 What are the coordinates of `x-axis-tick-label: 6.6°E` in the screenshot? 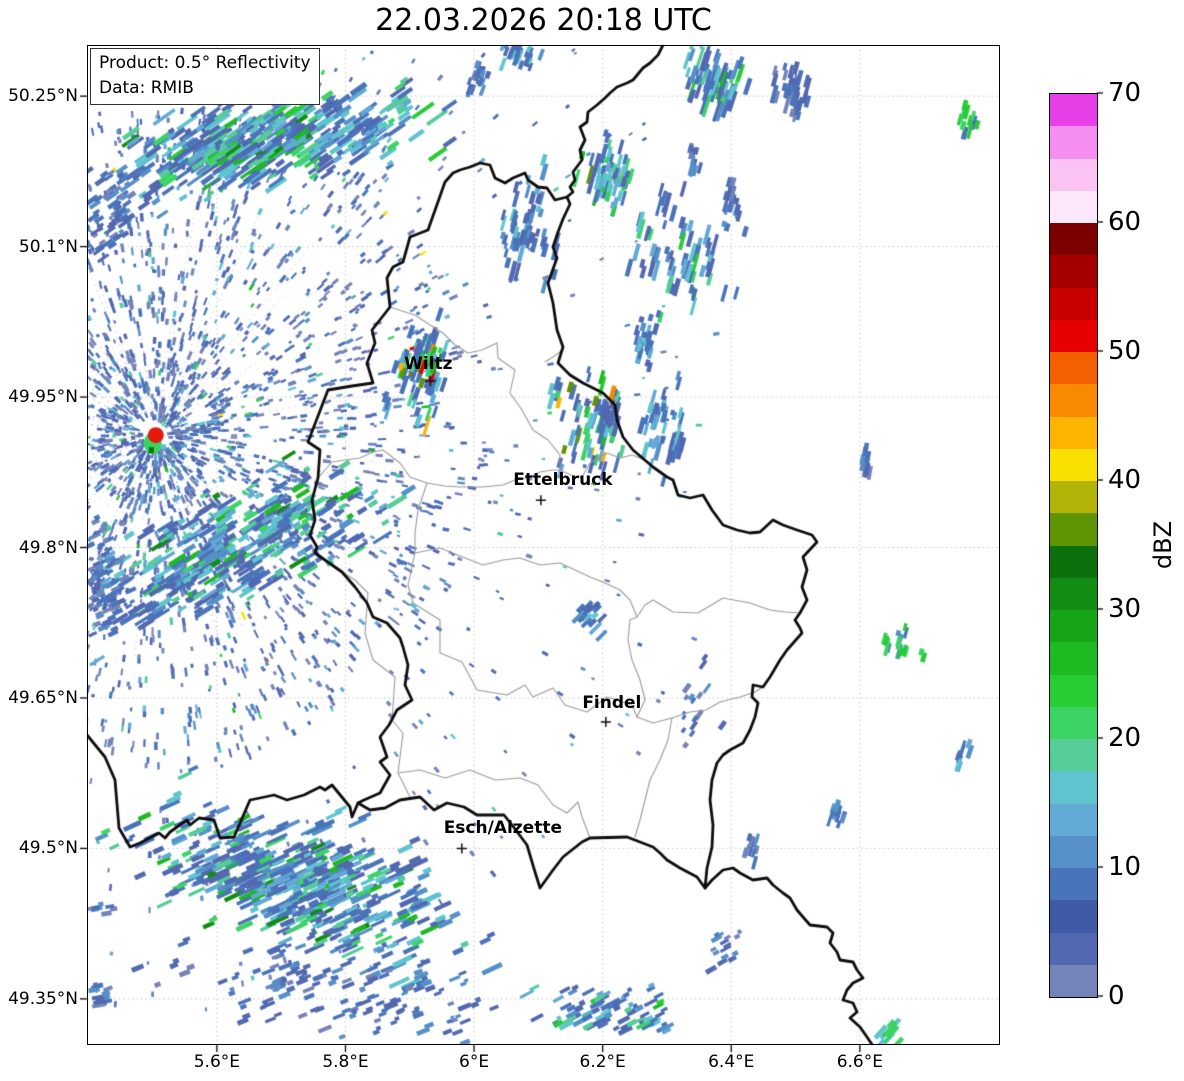 It's located at (859, 1062).